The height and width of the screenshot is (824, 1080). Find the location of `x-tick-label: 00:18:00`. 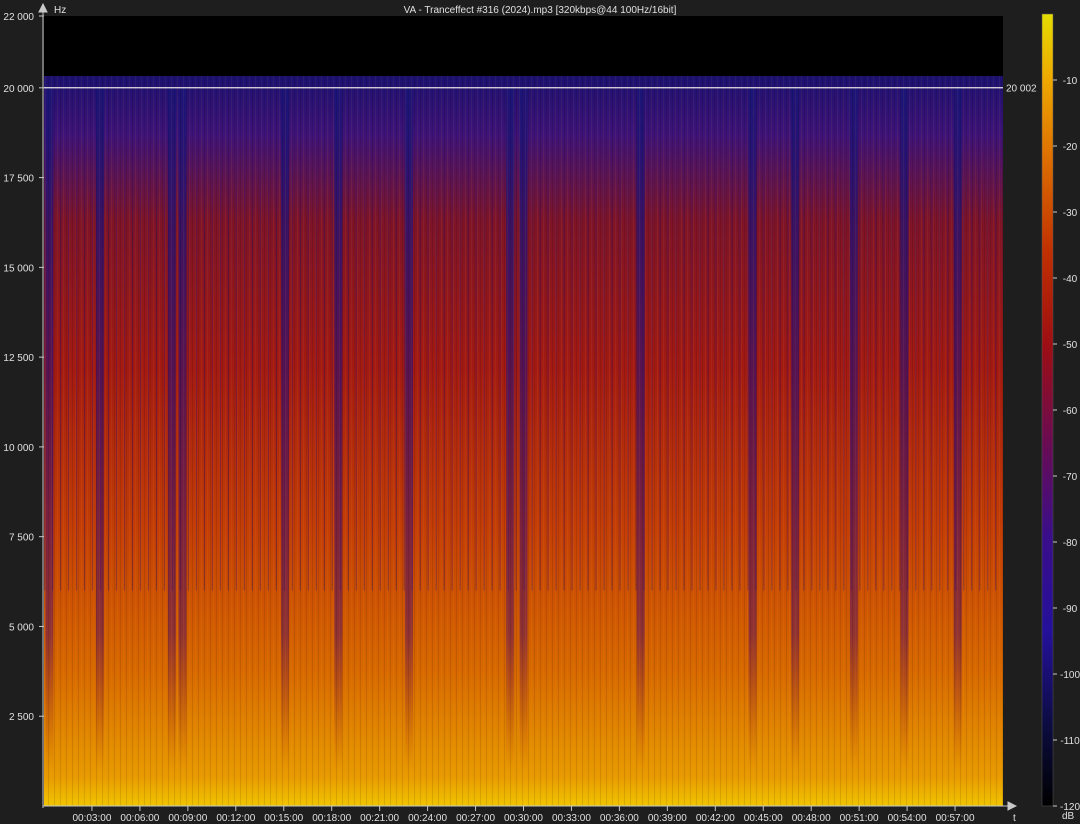

x-tick-label: 00:18:00 is located at coordinates (331, 818).